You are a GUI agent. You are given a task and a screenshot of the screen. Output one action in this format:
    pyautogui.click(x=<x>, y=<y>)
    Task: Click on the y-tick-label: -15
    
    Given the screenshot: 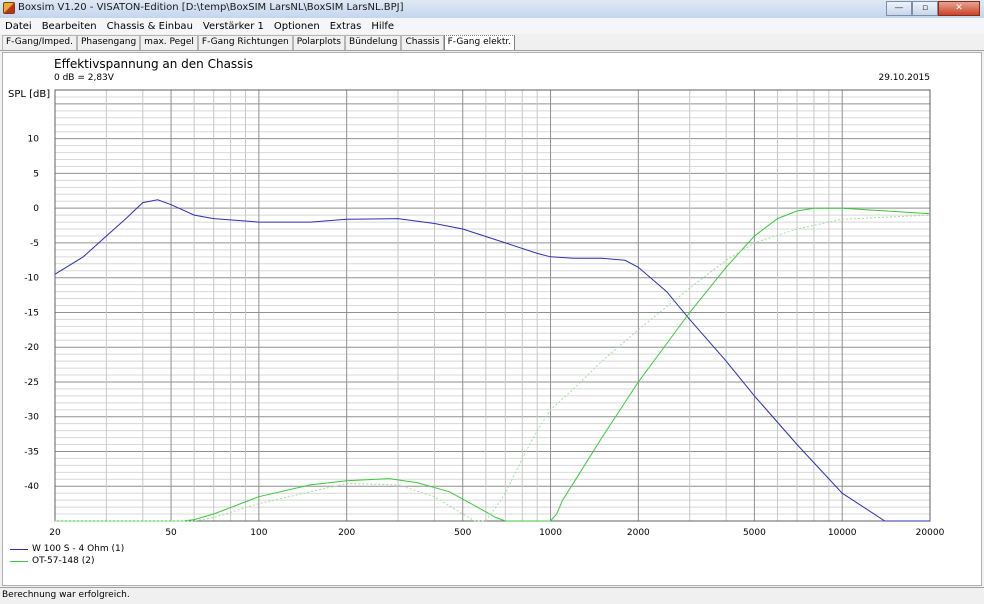 What is the action you would take?
    pyautogui.click(x=31, y=313)
    